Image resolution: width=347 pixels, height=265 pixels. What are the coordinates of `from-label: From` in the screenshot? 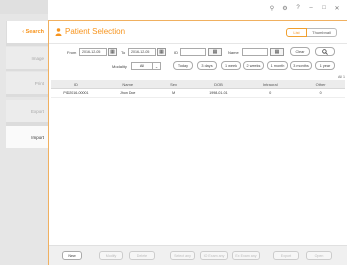 It's located at (72, 52).